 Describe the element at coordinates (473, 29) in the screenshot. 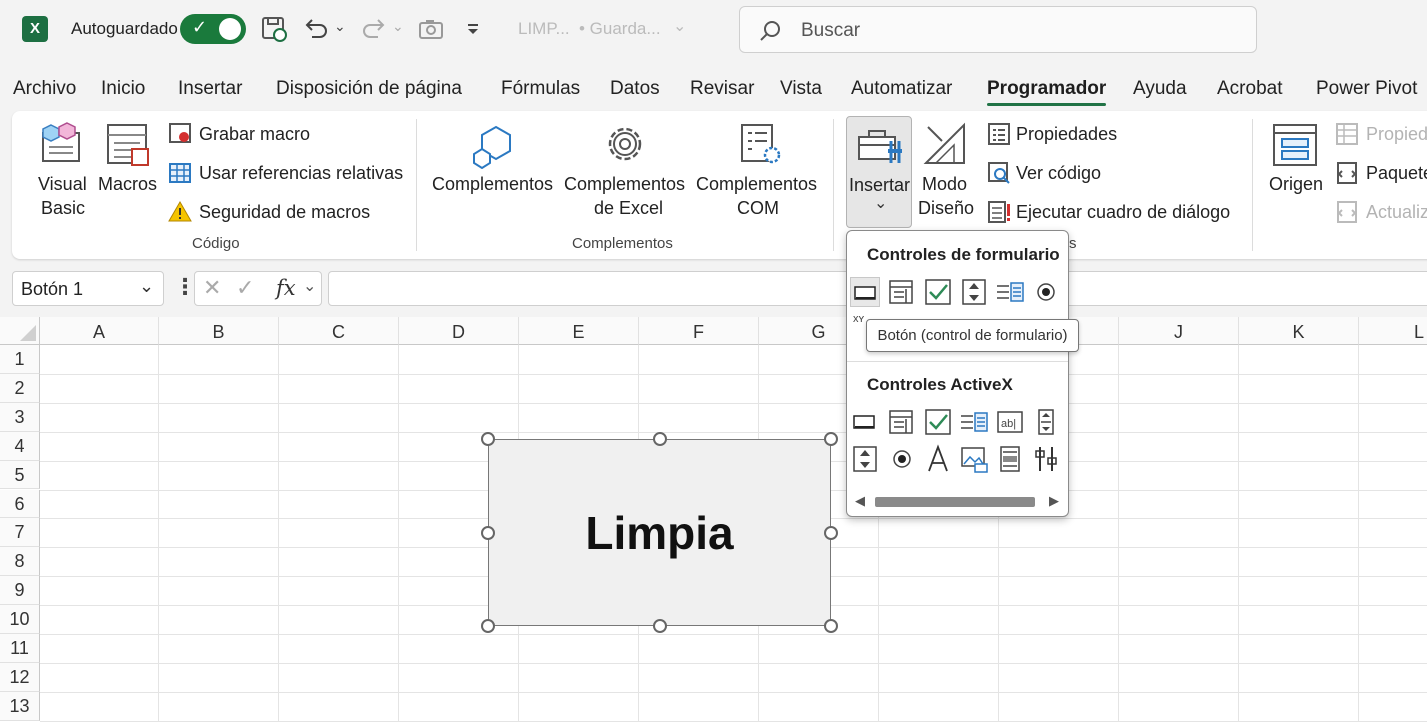

I see `customize-toolbar-icon` at that location.